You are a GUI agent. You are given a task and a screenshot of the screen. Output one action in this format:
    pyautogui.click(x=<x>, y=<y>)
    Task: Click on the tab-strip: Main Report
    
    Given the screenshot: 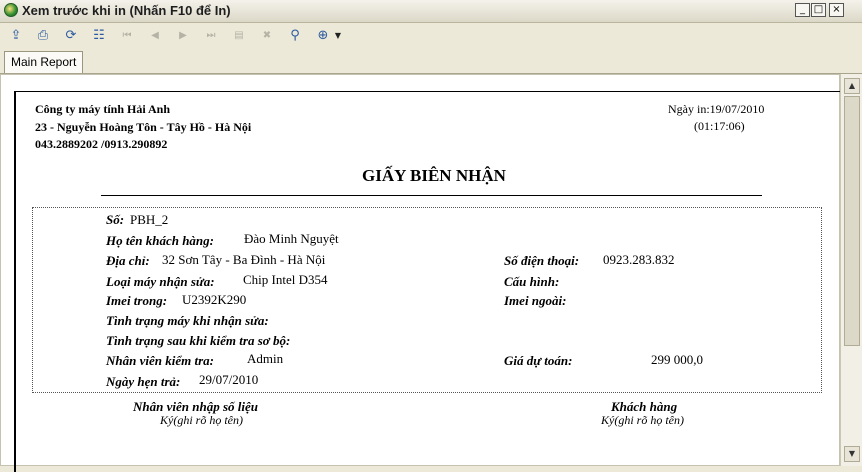 What is the action you would take?
    pyautogui.click(x=431, y=61)
    